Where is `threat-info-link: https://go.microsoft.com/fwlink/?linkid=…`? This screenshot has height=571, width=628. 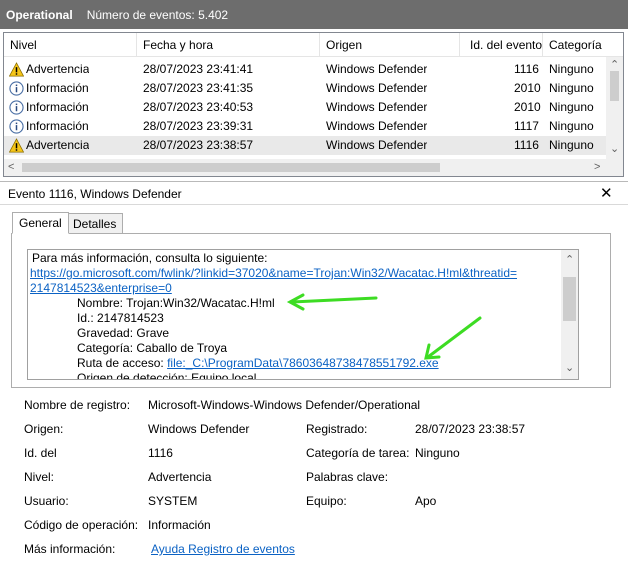 threat-info-link: https://go.microsoft.com/fwlink/?linkid=… is located at coordinates (273, 273).